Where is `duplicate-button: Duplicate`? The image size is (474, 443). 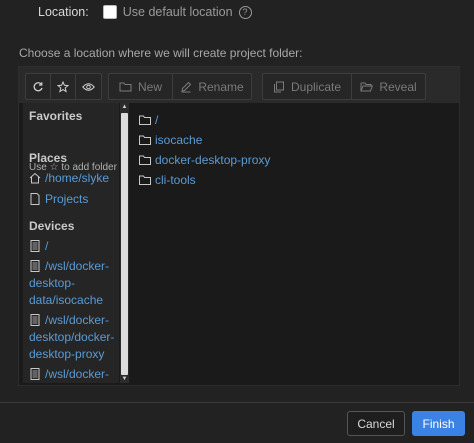
duplicate-button: Duplicate is located at coordinates (307, 86).